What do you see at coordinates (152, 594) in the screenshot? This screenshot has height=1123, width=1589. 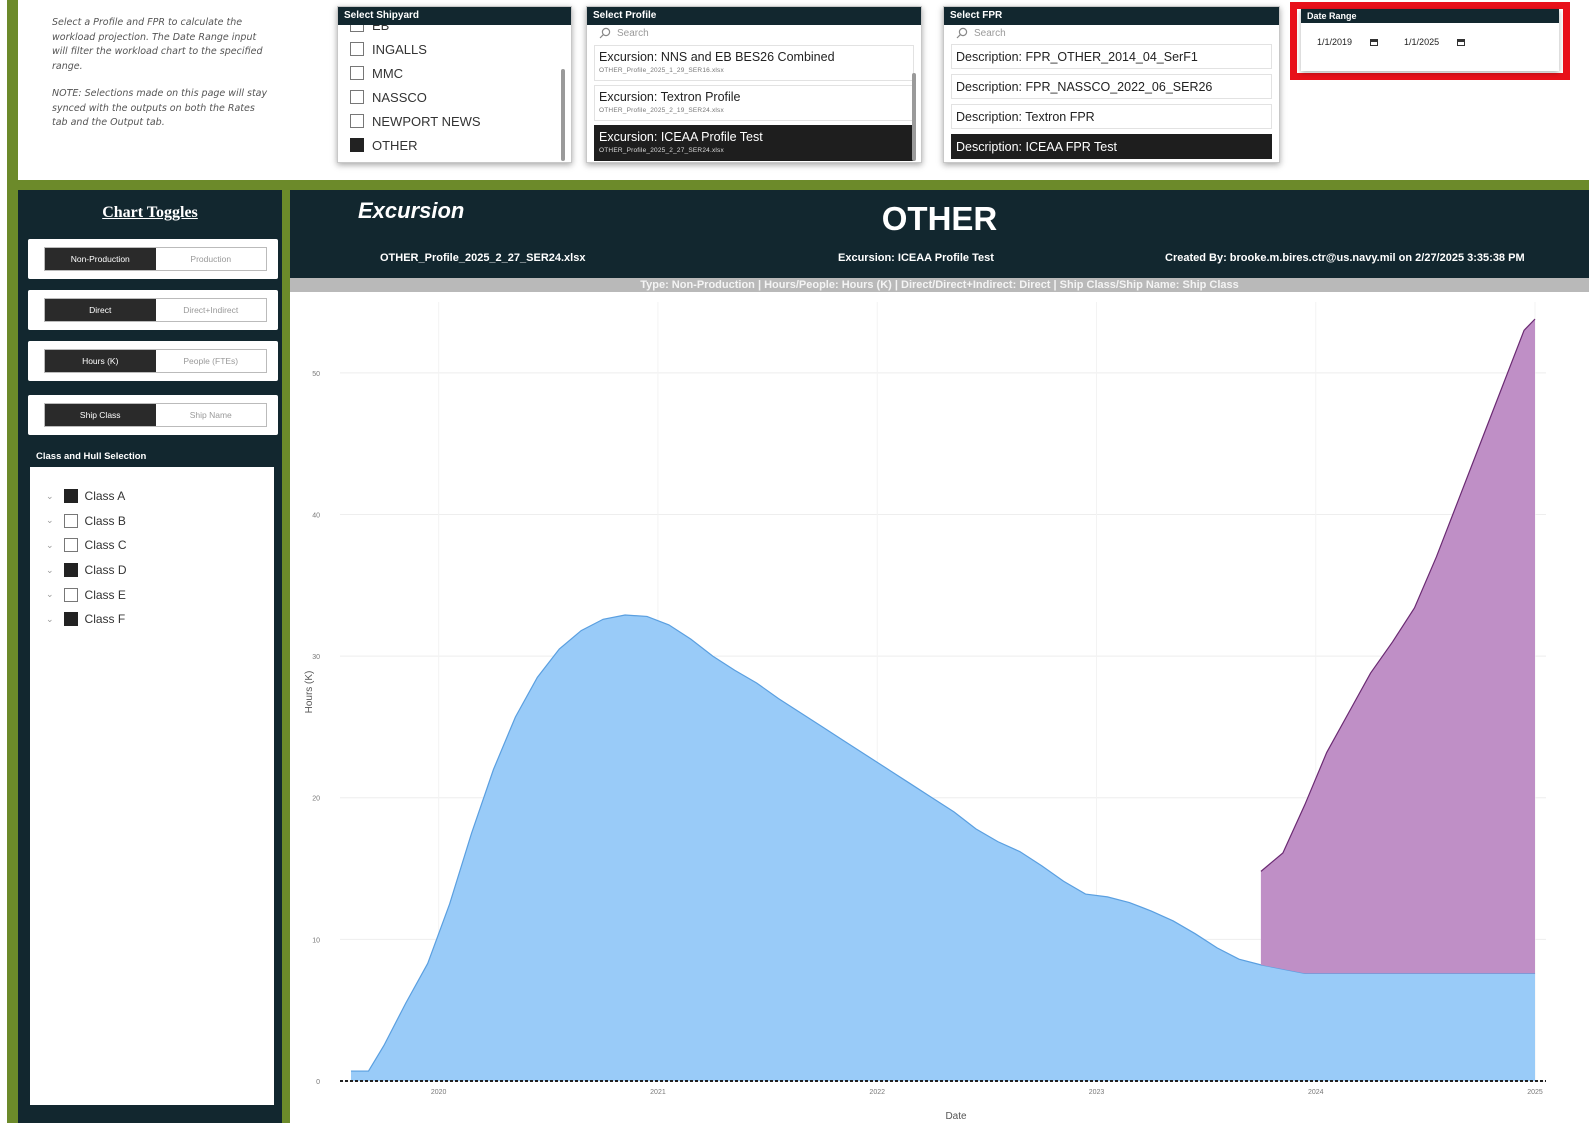 I see `hull-item-class-e: ⌄ Class E` at bounding box center [152, 594].